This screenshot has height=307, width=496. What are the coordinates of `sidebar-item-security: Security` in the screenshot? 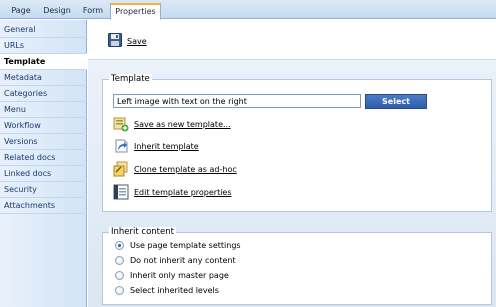 It's located at (43, 190).